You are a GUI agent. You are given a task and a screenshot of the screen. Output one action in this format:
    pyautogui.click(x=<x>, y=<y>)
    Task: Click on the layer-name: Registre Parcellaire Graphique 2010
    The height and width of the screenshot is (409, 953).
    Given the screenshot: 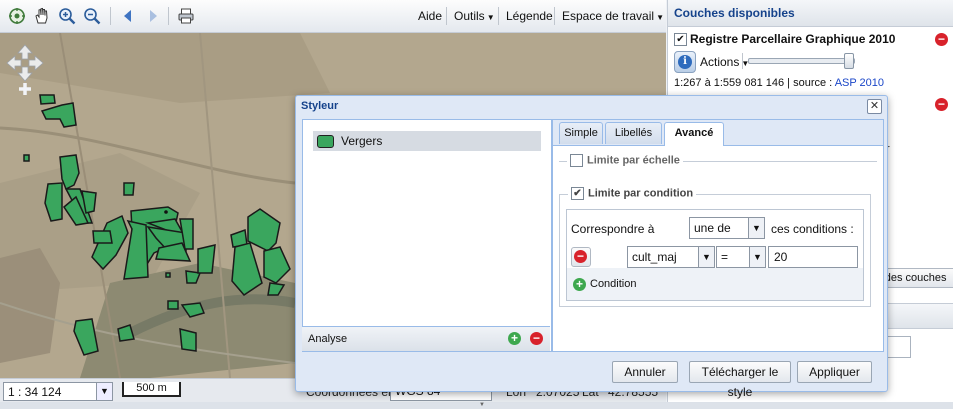 What is the action you would take?
    pyautogui.click(x=793, y=39)
    